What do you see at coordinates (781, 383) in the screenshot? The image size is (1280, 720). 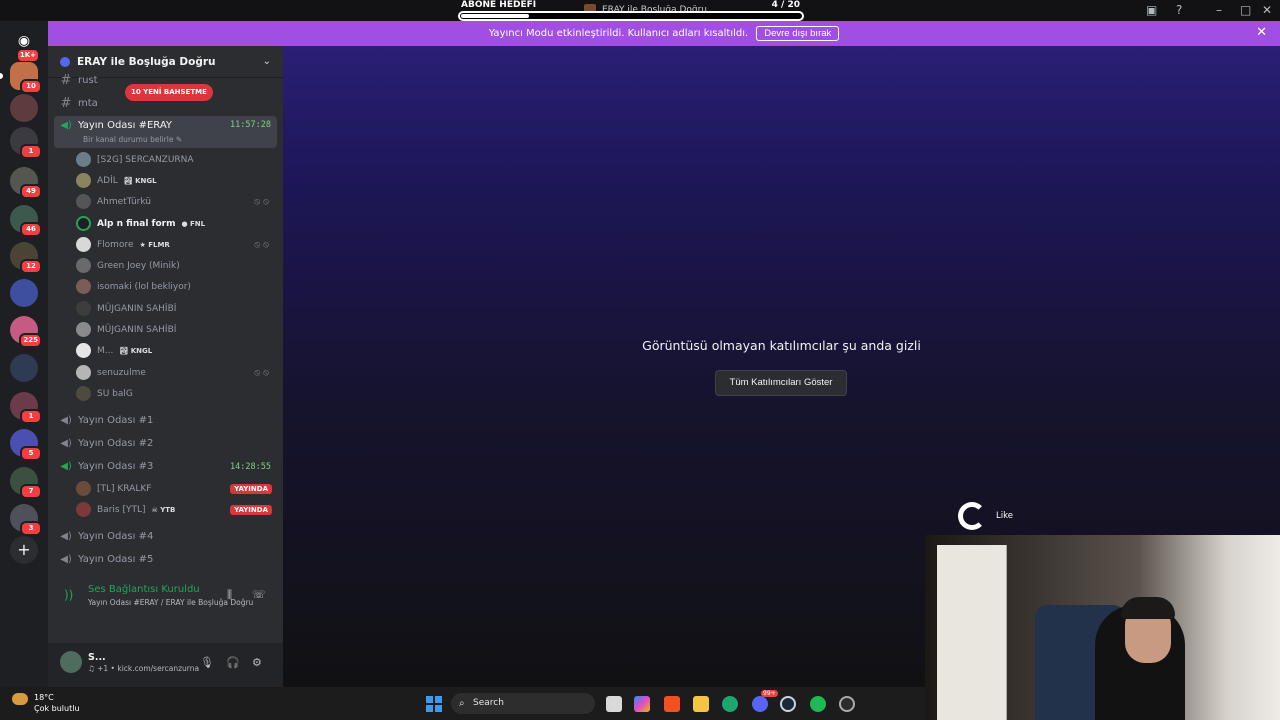 I see `show-all-participants-button: Tüm Katılımcıları Göster` at bounding box center [781, 383].